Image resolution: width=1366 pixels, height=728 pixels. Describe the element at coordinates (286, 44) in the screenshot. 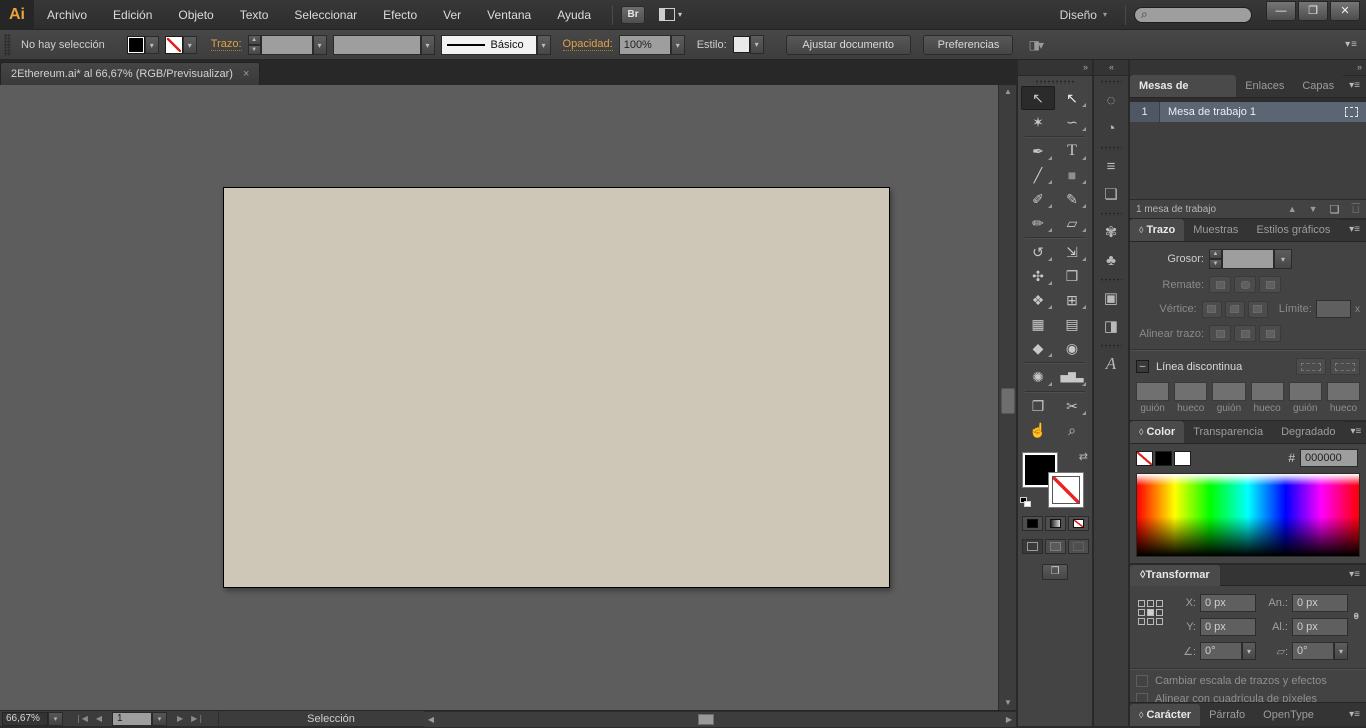

I see `stroke-weight-field` at that location.